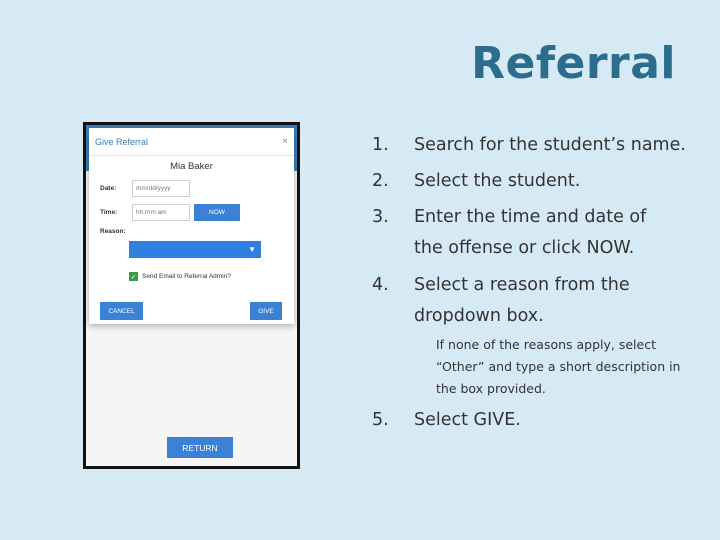 The image size is (720, 540). I want to click on step-number: 2., so click(380, 181).